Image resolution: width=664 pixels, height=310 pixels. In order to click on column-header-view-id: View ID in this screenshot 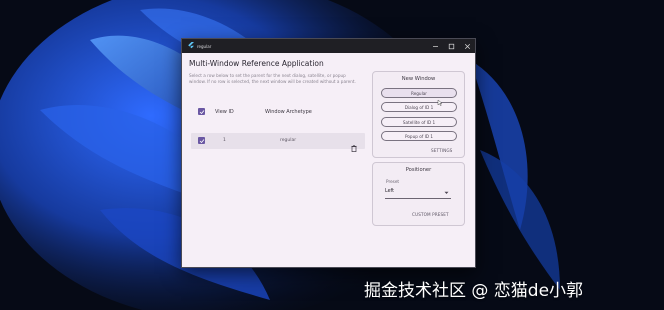, I will do `click(224, 112)`.